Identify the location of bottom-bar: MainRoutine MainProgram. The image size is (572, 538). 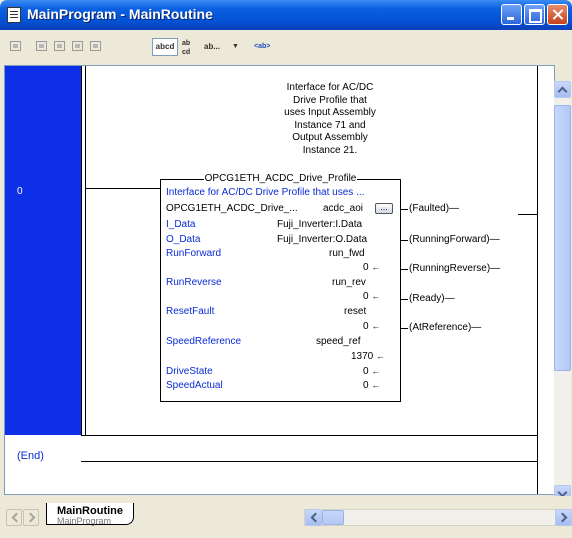
(288, 517).